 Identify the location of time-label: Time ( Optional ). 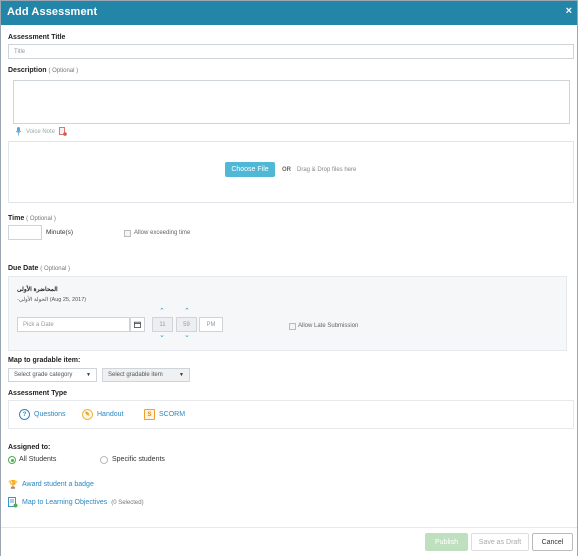
(32, 218).